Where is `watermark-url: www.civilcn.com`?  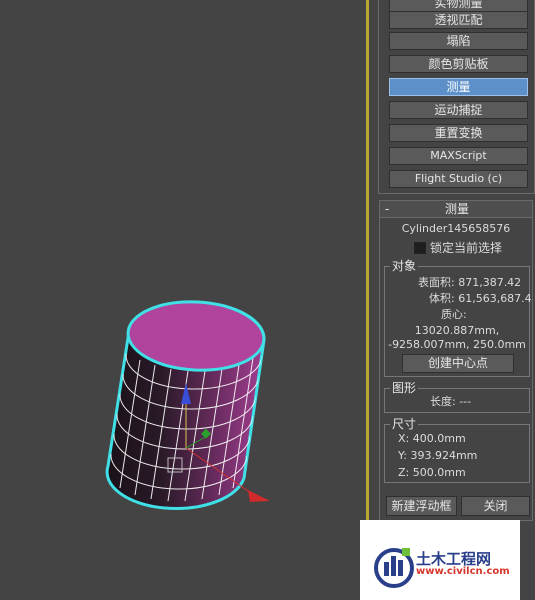
watermark-url: www.civilcn.com is located at coordinates (463, 571).